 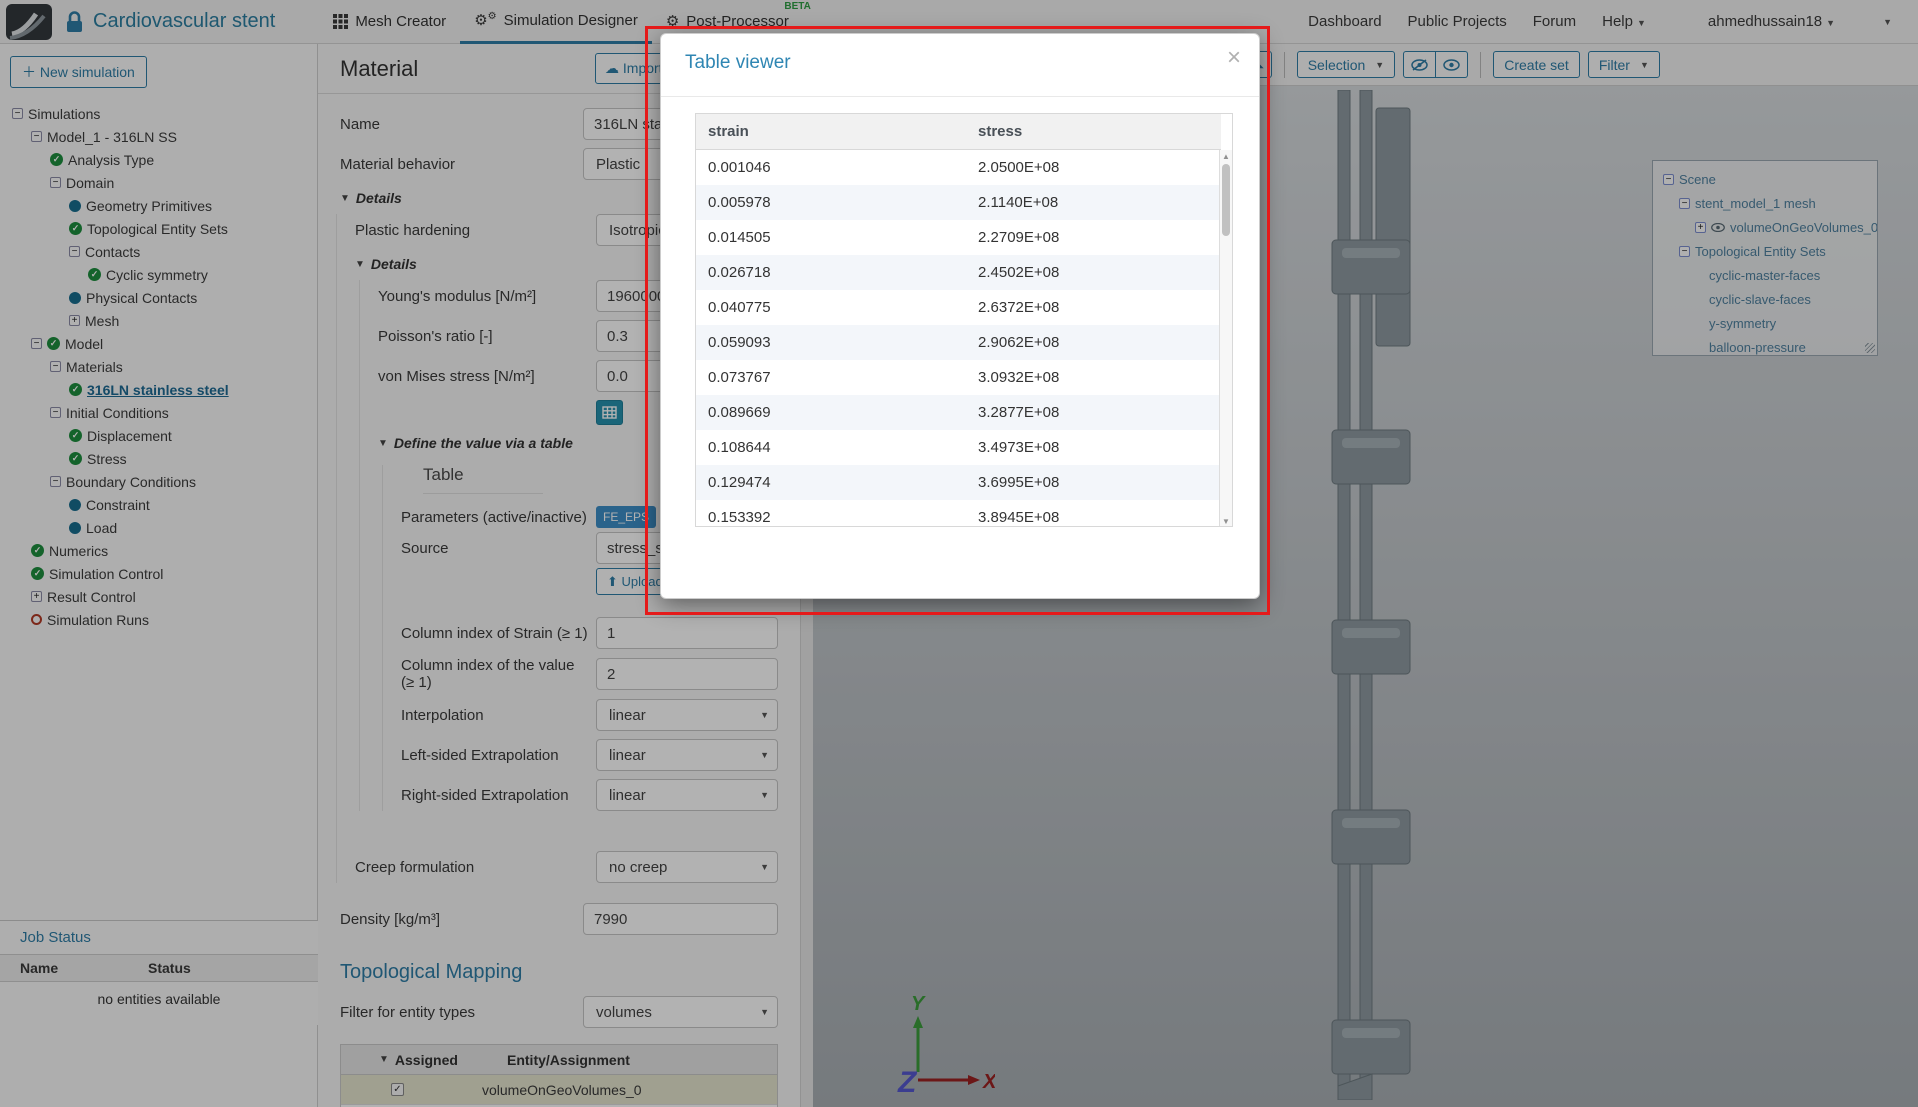 I want to click on strain-column-header: strain, so click(x=728, y=131).